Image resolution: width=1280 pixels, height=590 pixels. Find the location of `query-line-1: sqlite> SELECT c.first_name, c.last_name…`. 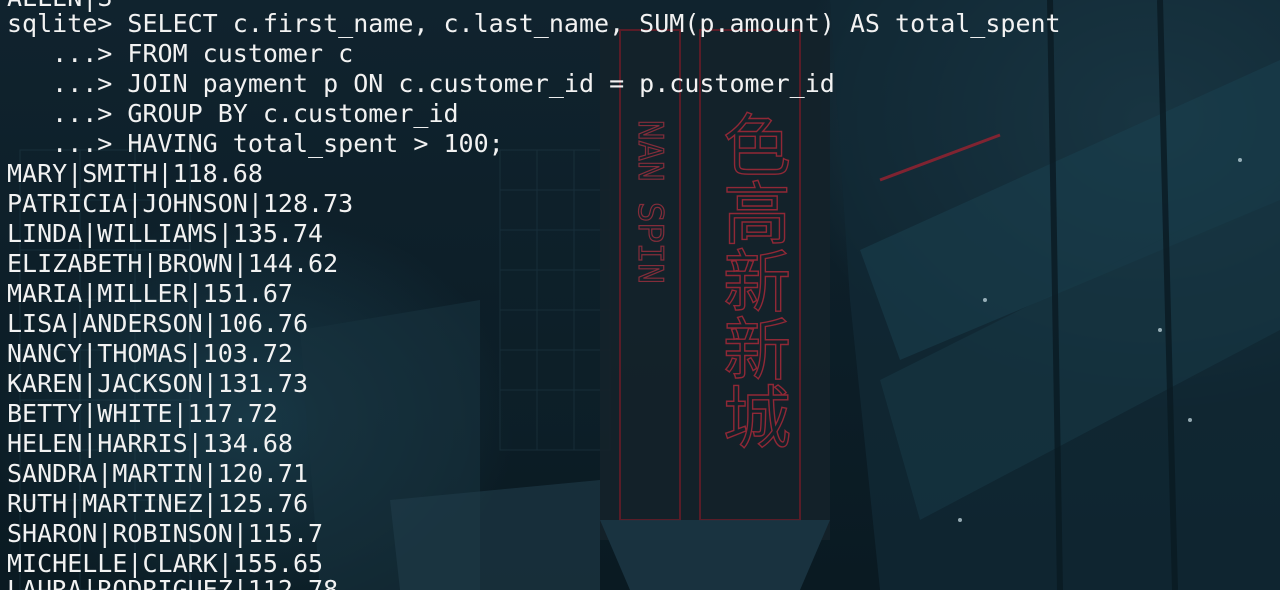

query-line-1: sqlite> SELECT c.first_name, c.last_name… is located at coordinates (534, 24).